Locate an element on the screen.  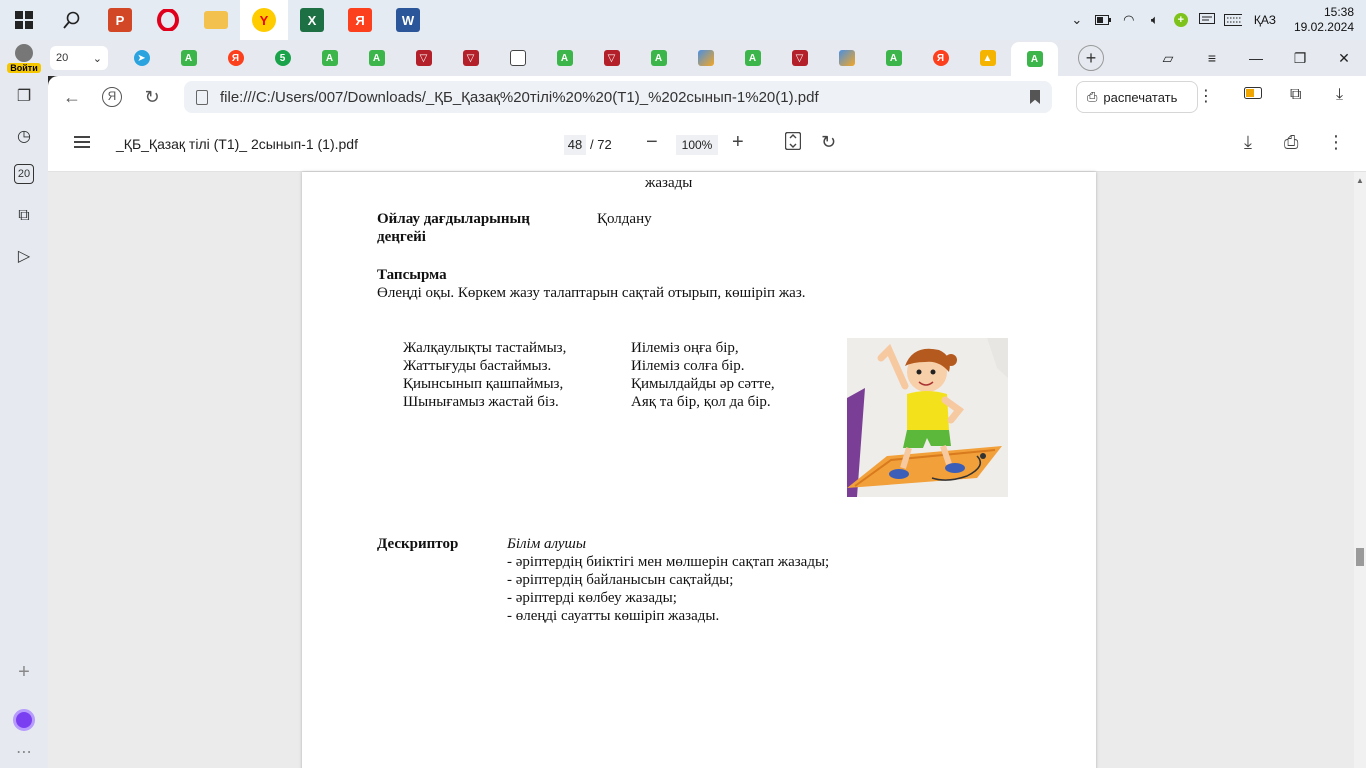
telegram-icon: ➤ is located at coordinates (141, 58).